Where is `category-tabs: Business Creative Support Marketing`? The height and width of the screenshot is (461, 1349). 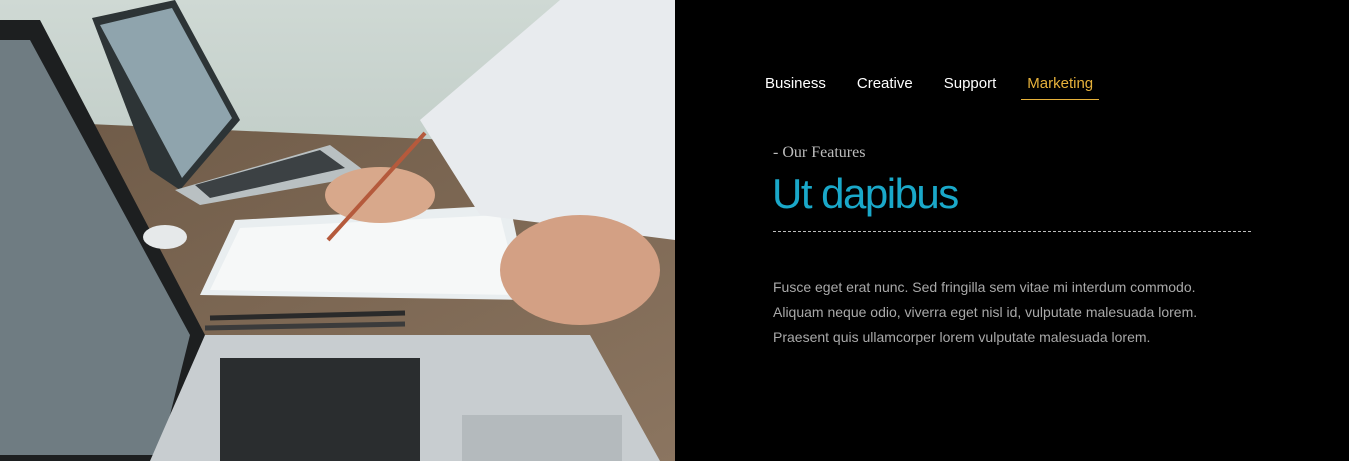 category-tabs: Business Creative Support Marketing is located at coordinates (938, 86).